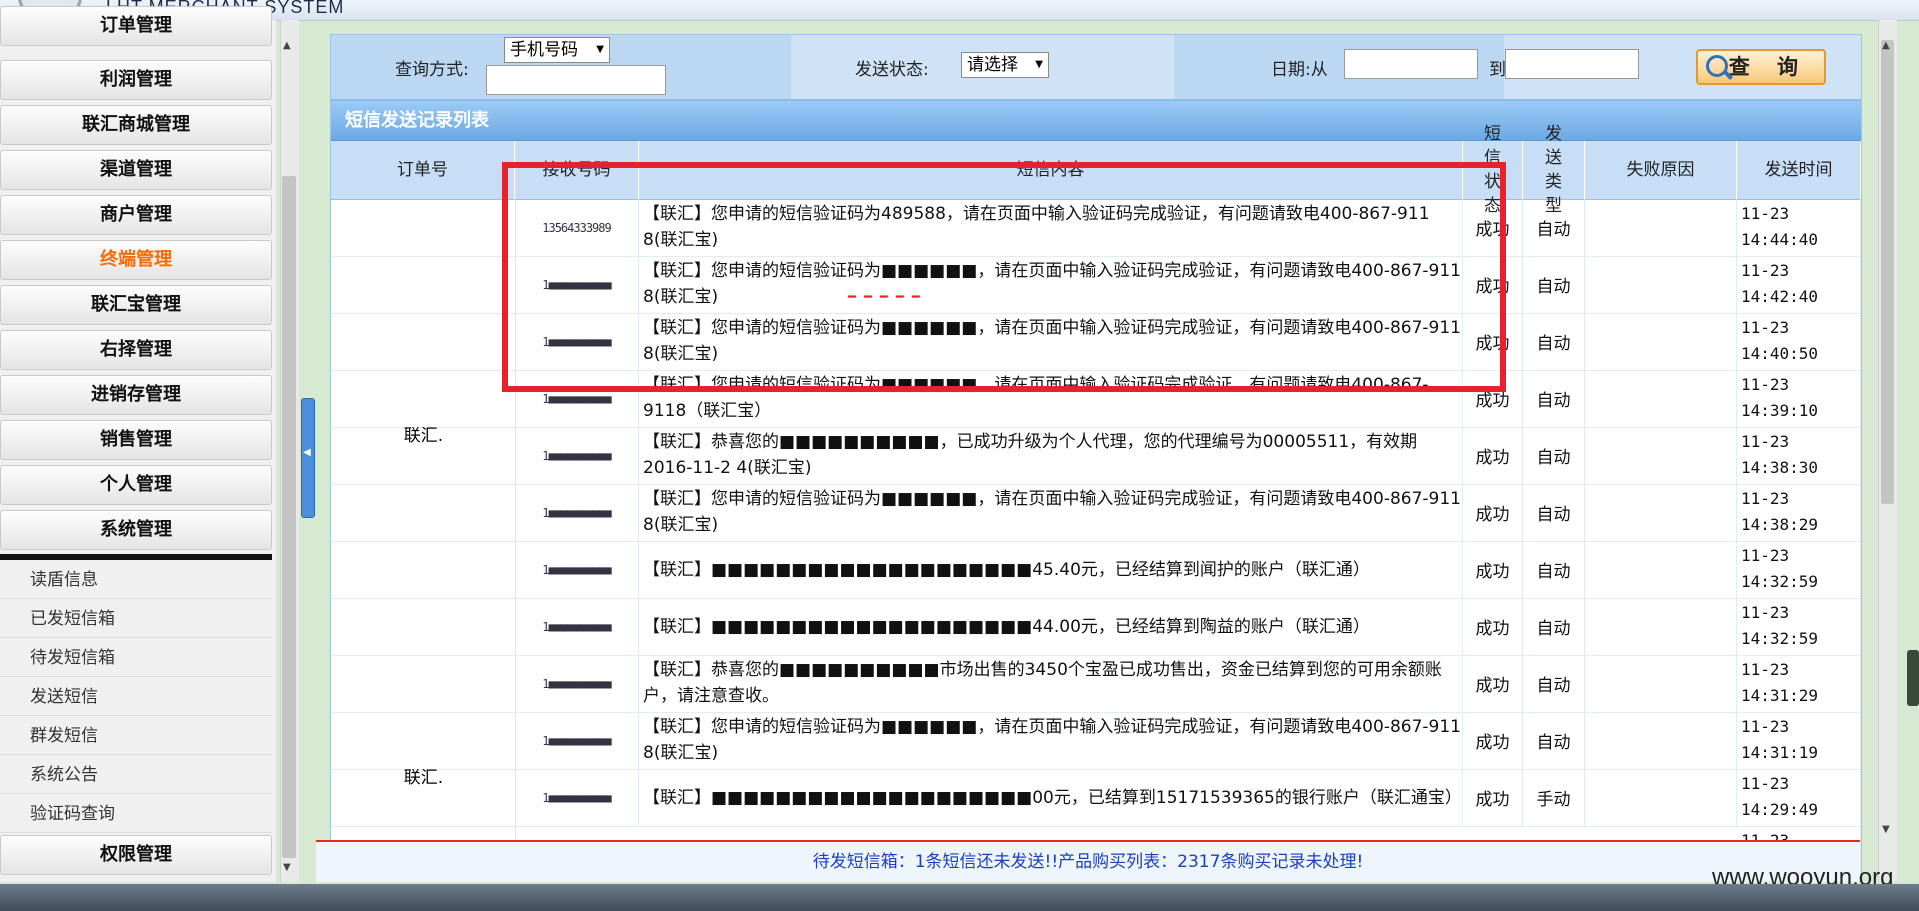  Describe the element at coordinates (289, 517) in the screenshot. I see `sidebar-scroll-thumb` at that location.